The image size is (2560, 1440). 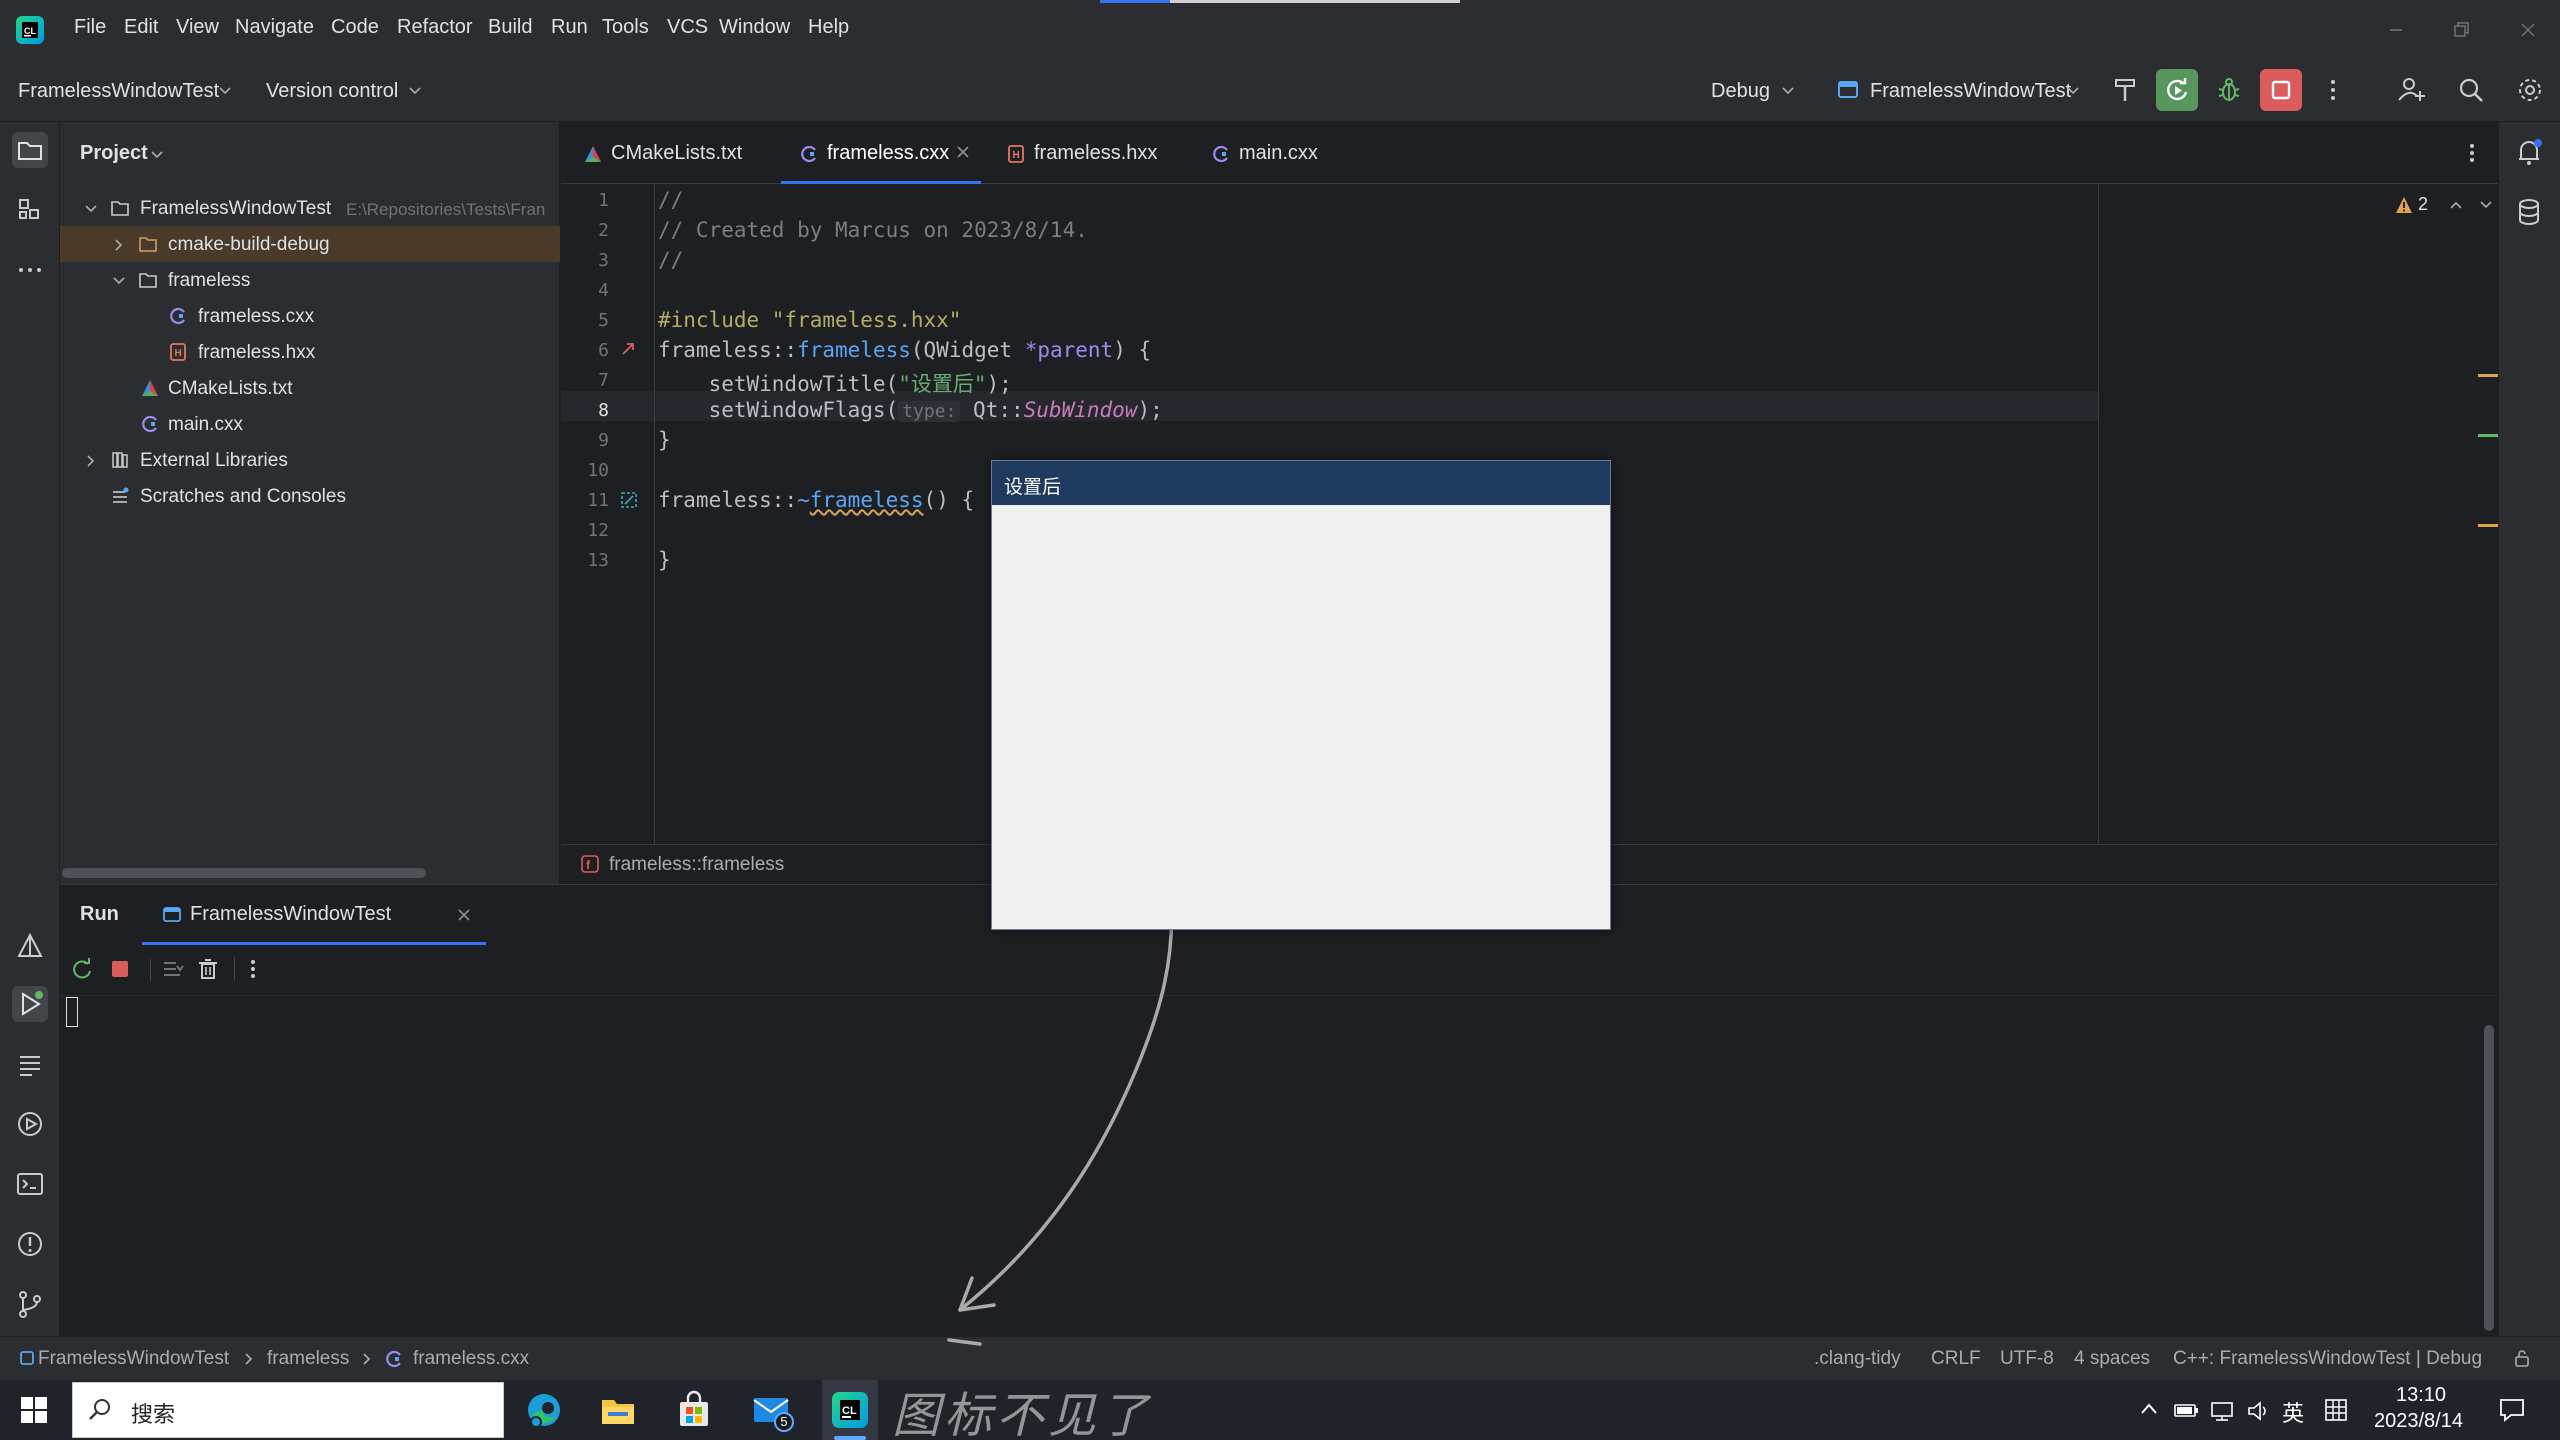 What do you see at coordinates (2530, 90) in the screenshot?
I see `settings-gear-icon` at bounding box center [2530, 90].